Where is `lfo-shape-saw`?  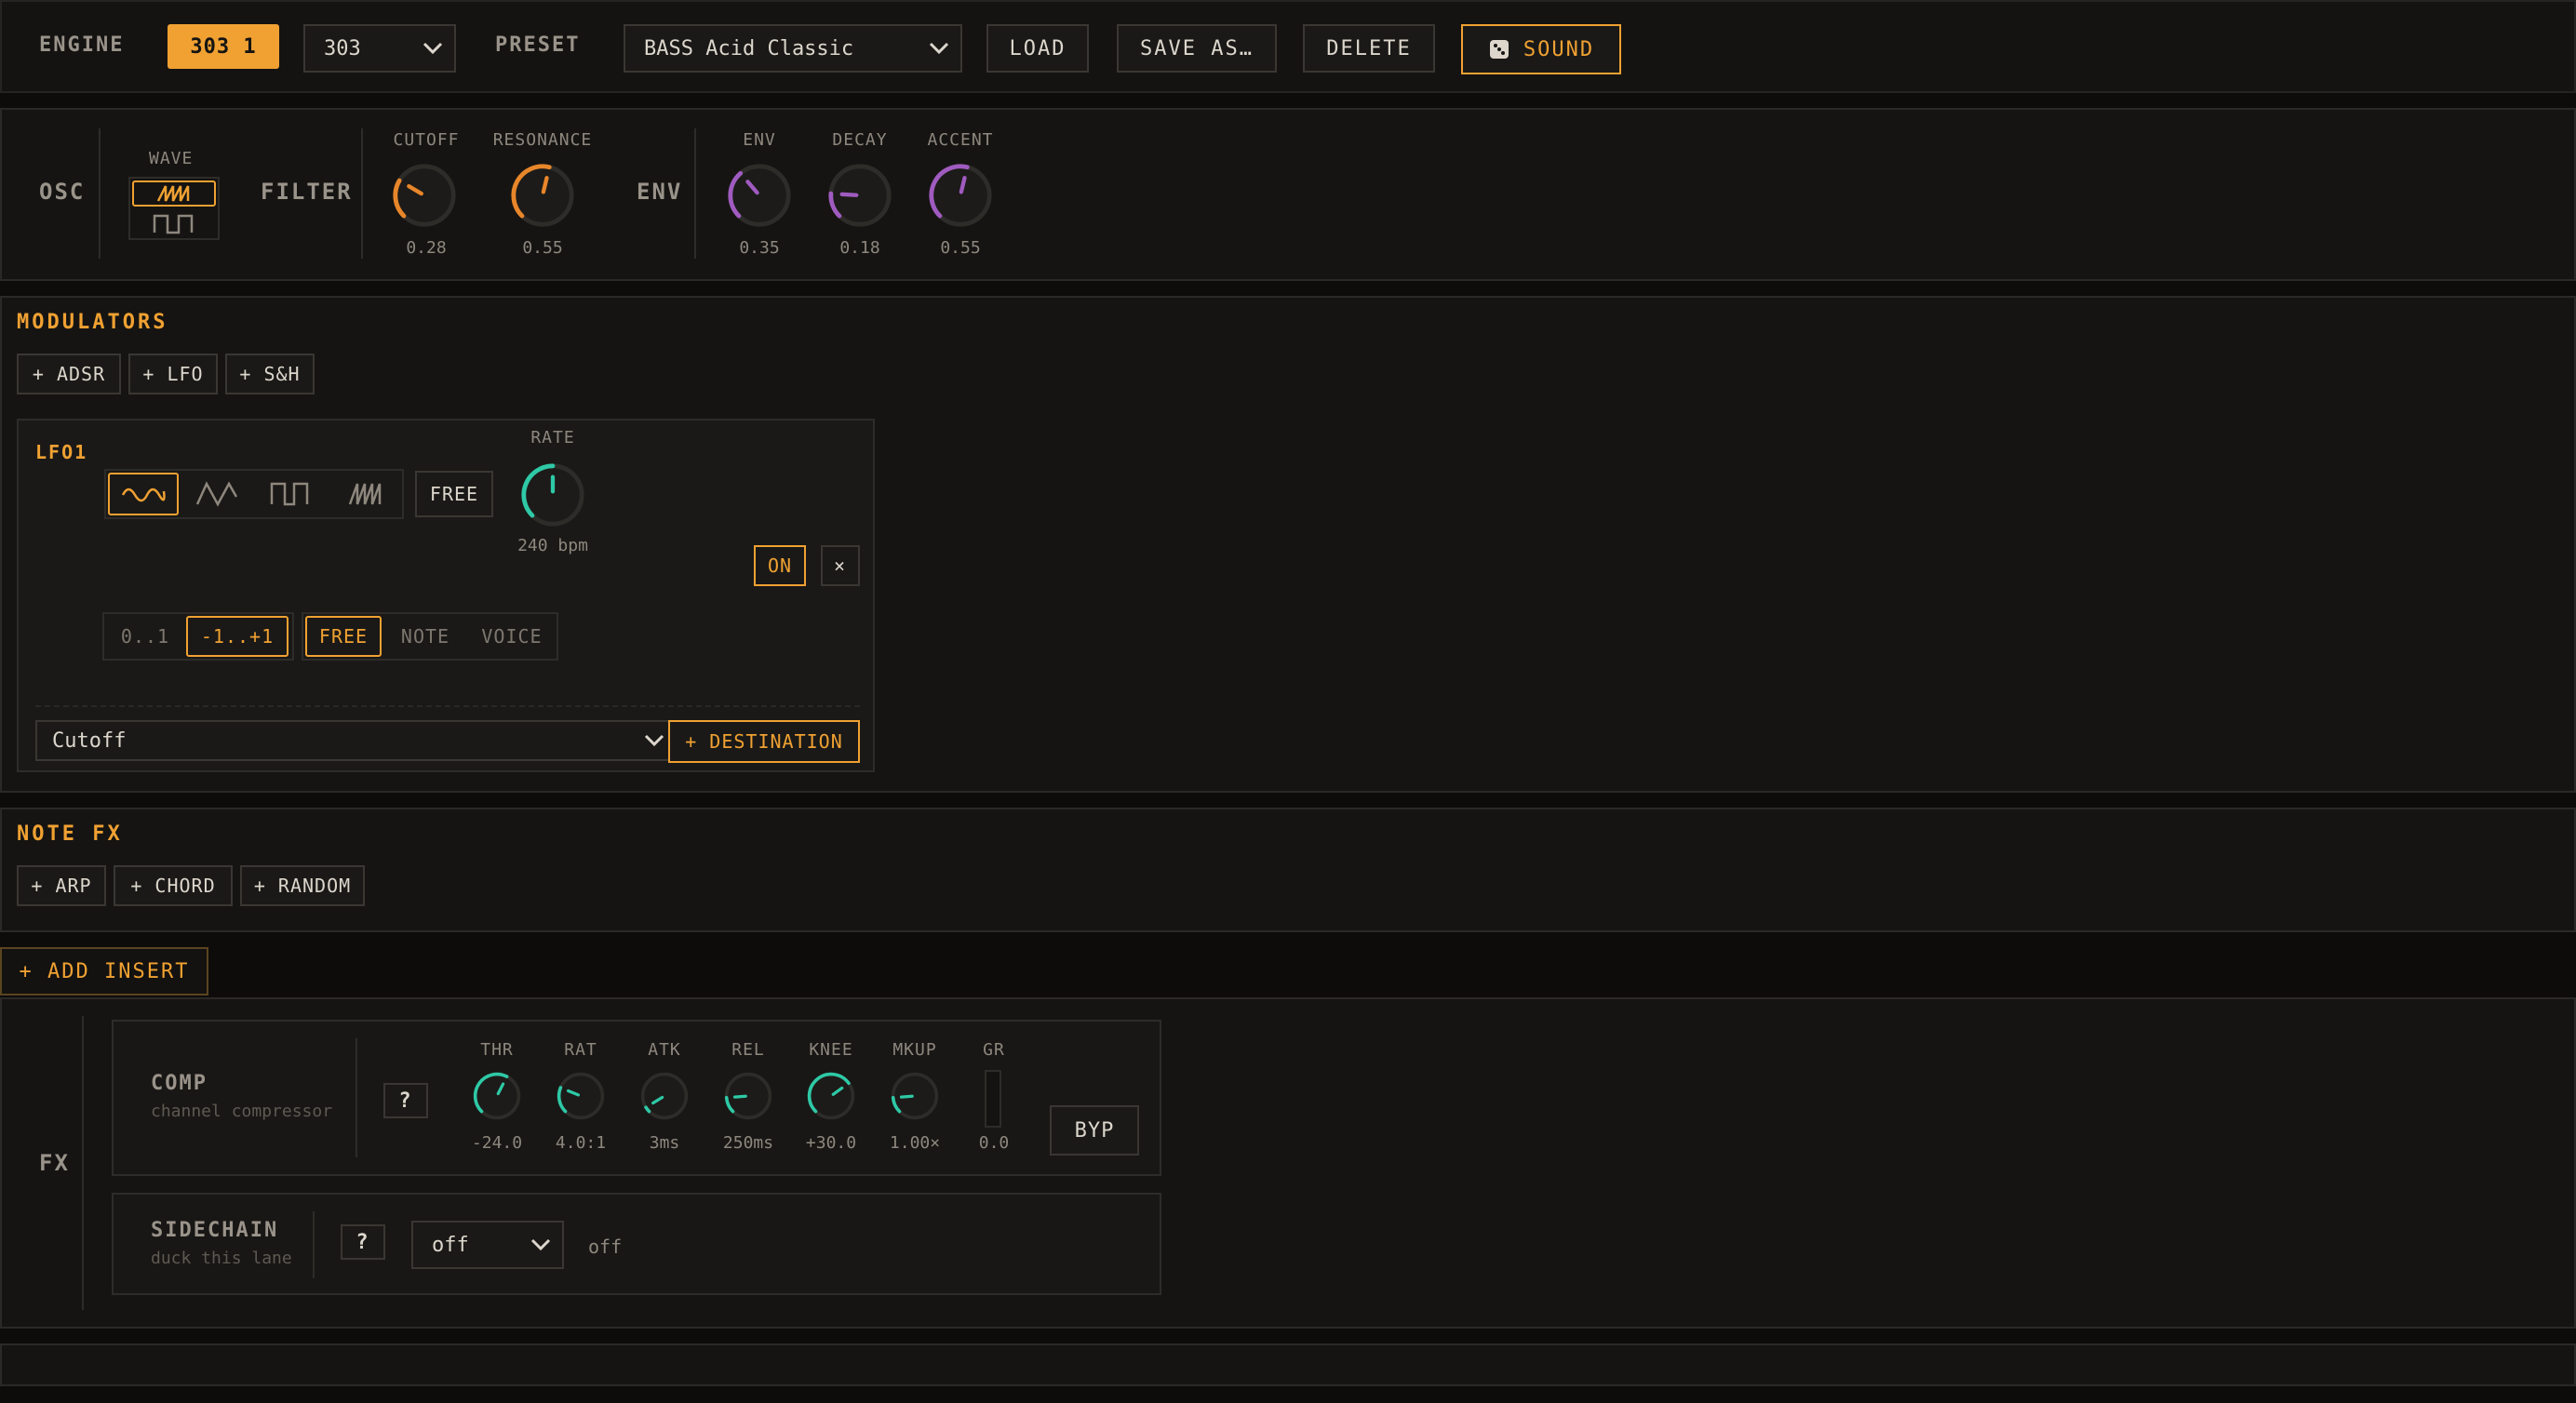
lfo-shape-saw is located at coordinates (366, 494).